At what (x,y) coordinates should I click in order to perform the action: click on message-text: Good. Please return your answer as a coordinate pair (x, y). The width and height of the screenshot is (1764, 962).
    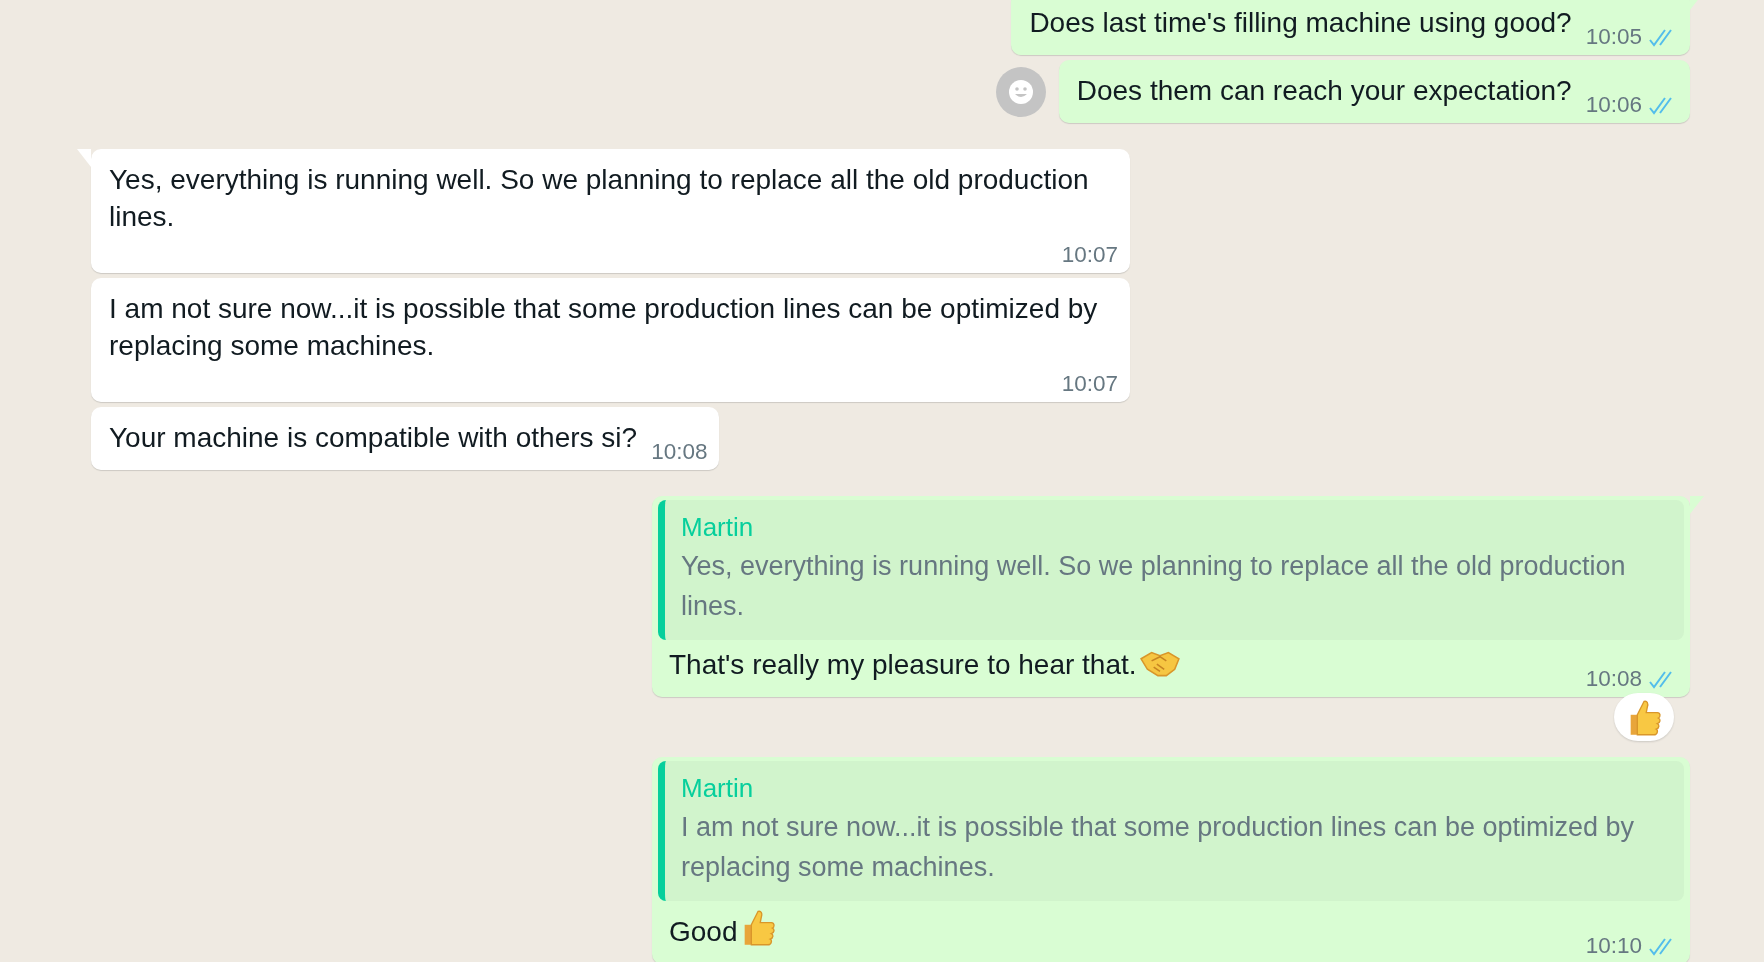
    Looking at the image, I should click on (703, 931).